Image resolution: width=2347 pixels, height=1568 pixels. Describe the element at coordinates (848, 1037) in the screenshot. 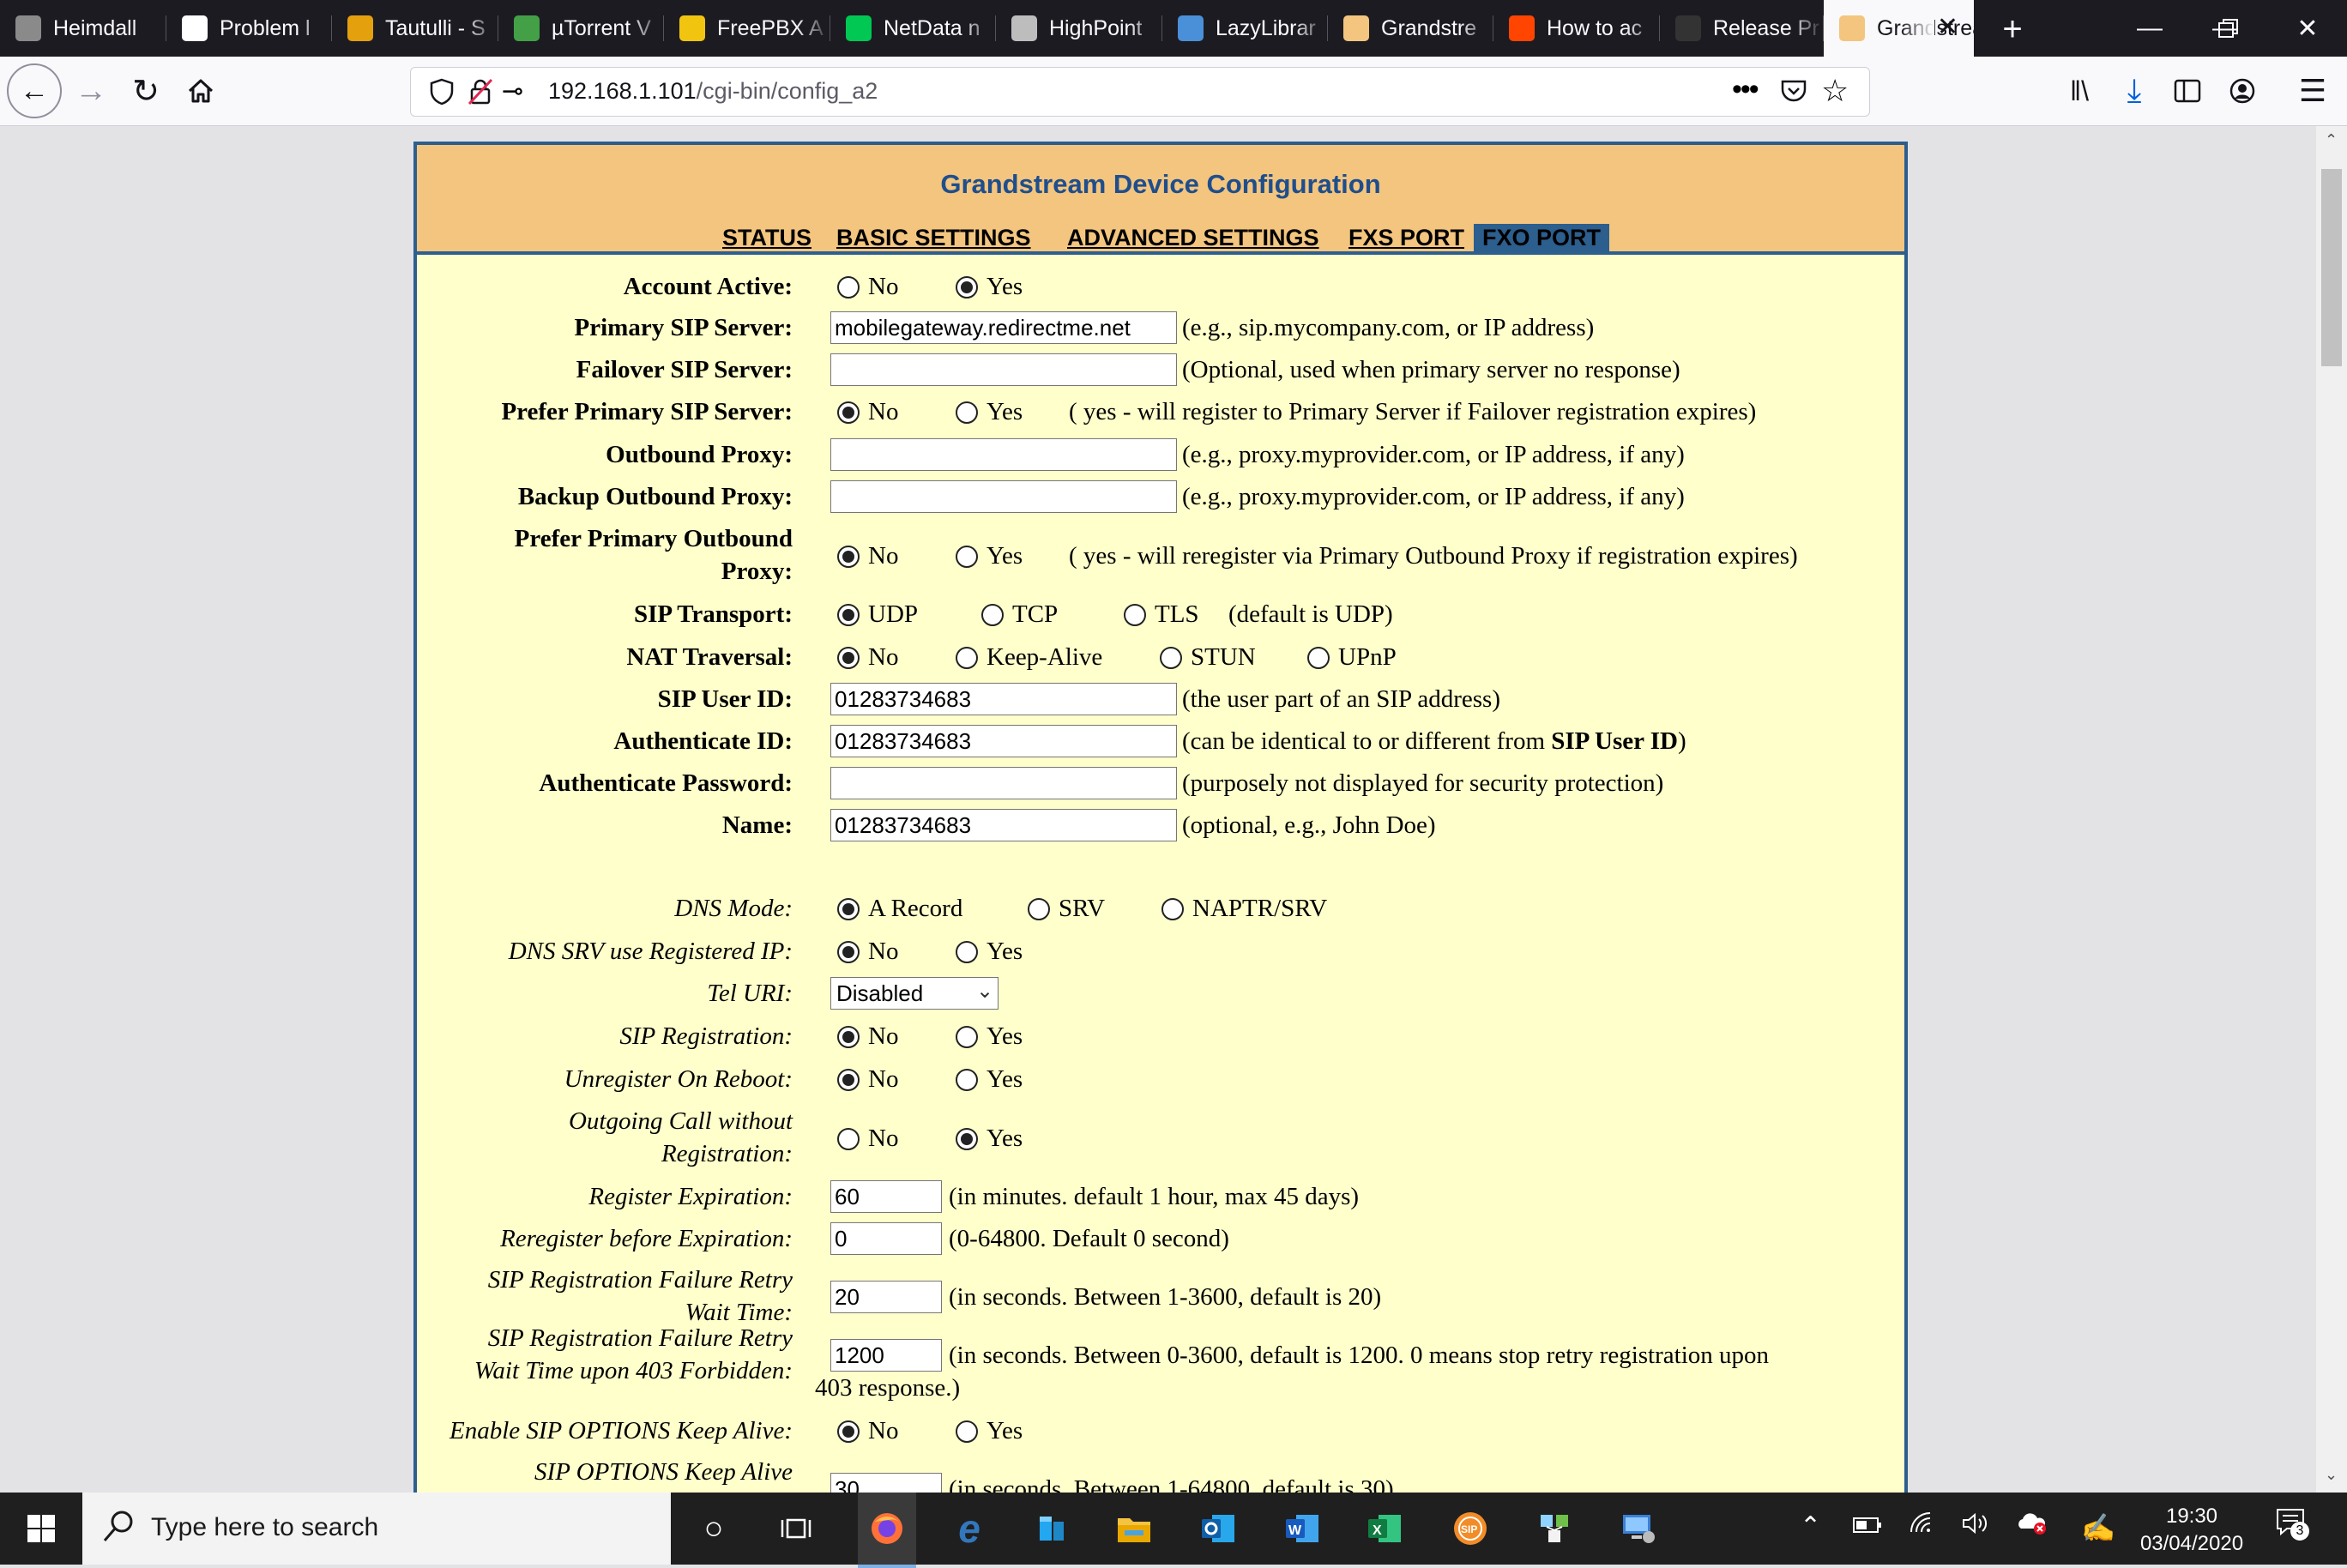

I see `sip_registration-radio-no` at that location.